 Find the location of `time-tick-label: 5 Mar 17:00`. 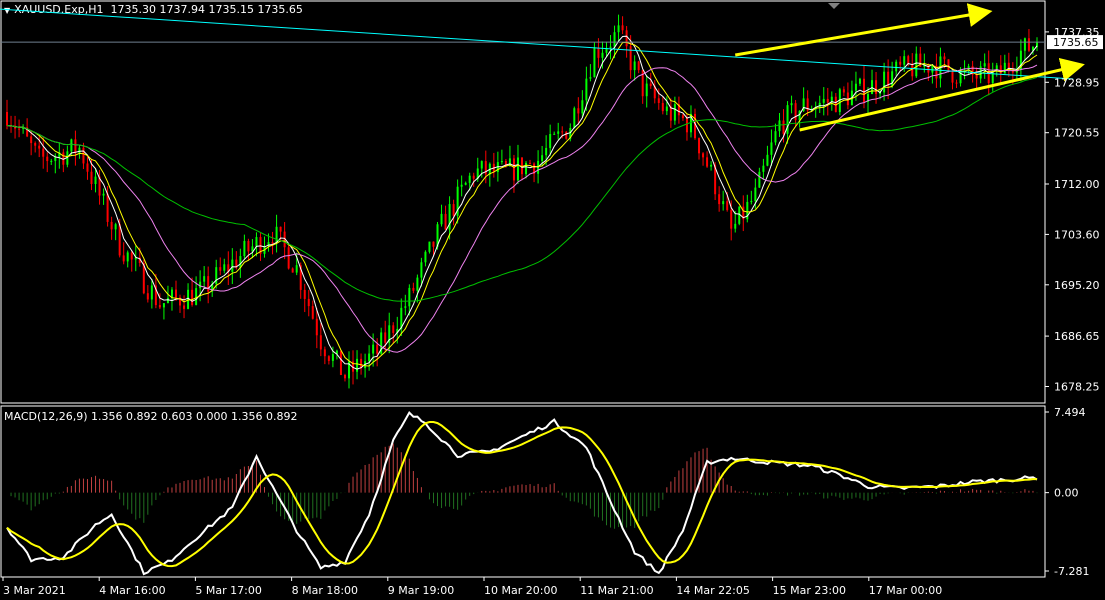

time-tick-label: 5 Mar 17:00 is located at coordinates (228, 590).